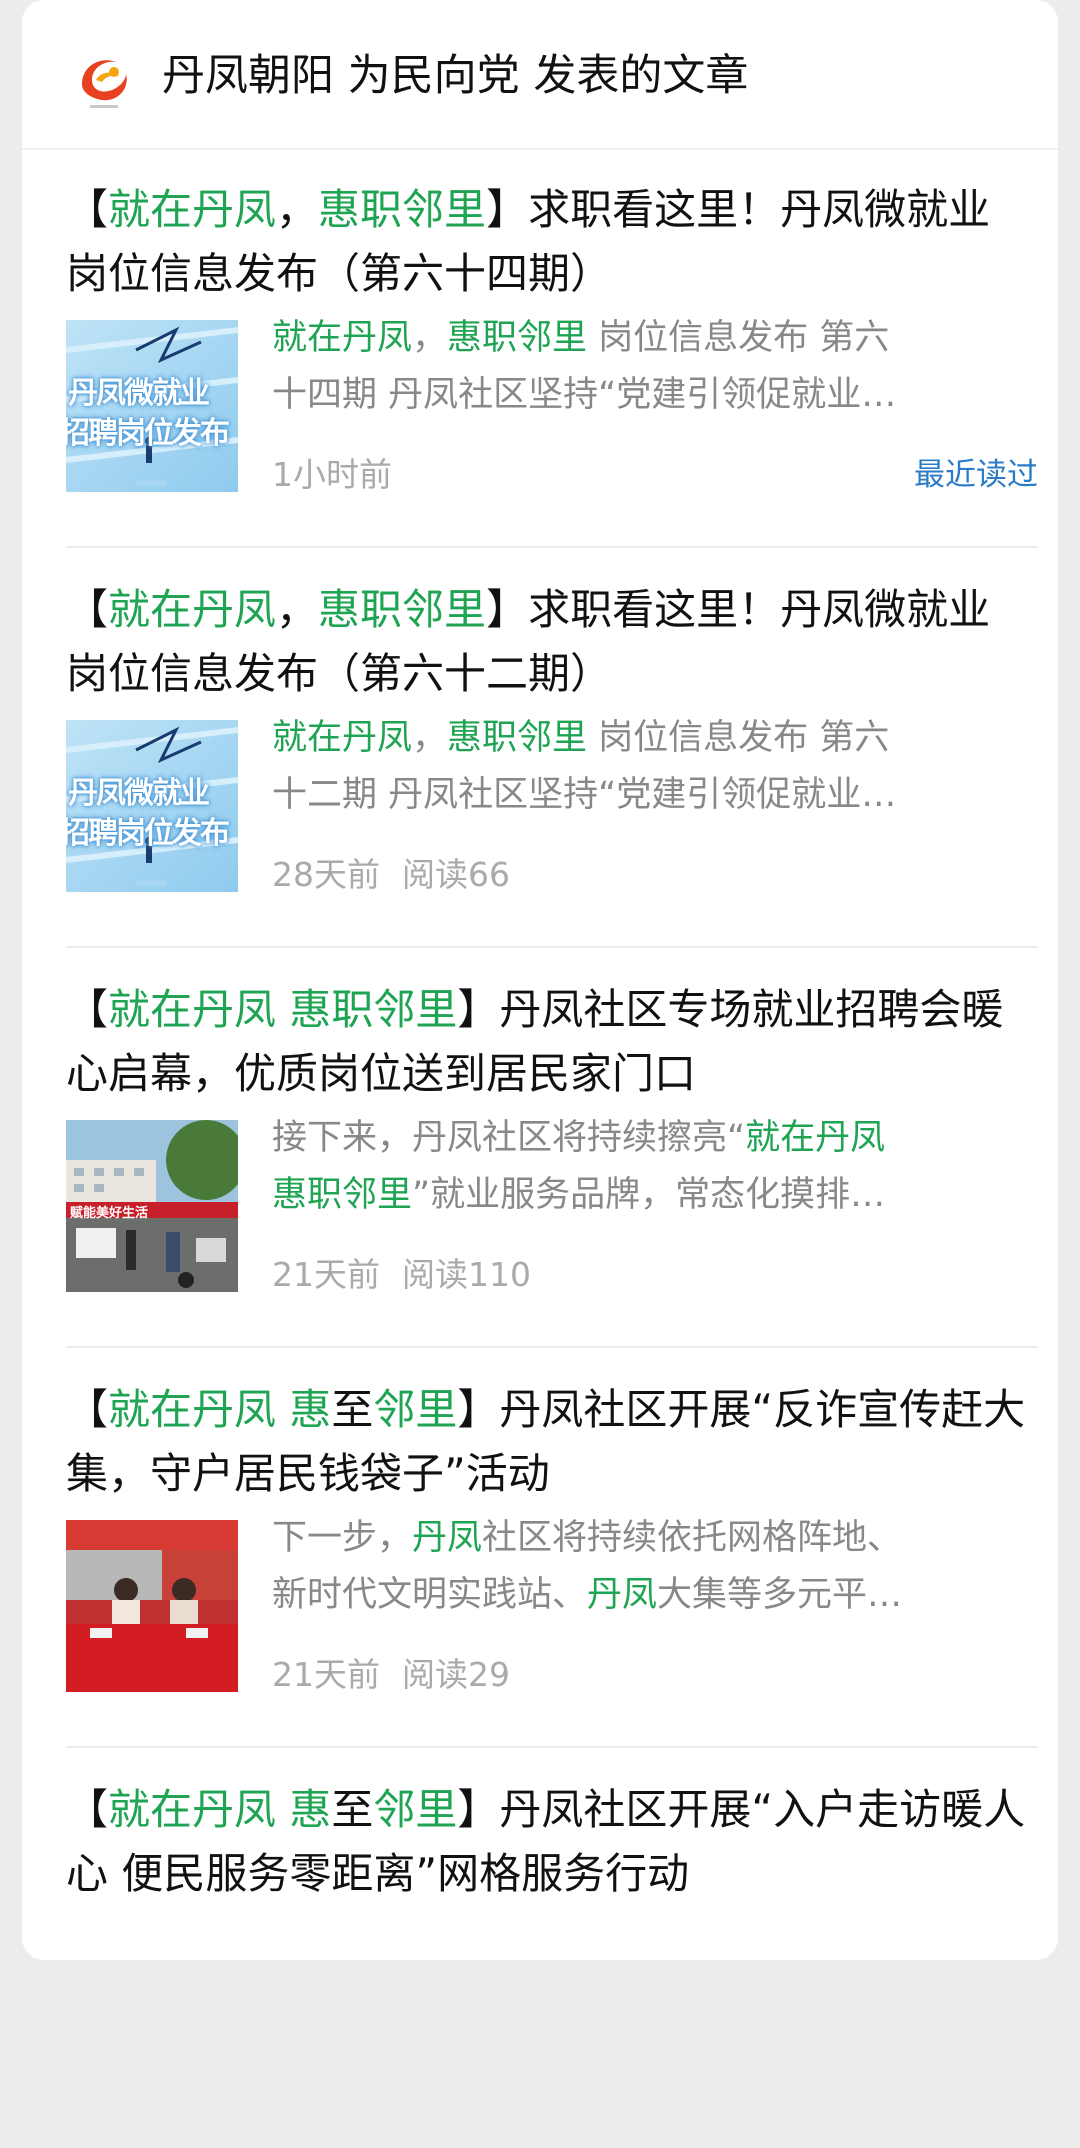 The width and height of the screenshot is (1080, 2148). What do you see at coordinates (546, 1442) in the screenshot?
I see `article-title: 【就在丹凤 惠至邻里】丹凤社区开展“反诈宣传赶大集，守户居民钱袋子”活动` at bounding box center [546, 1442].